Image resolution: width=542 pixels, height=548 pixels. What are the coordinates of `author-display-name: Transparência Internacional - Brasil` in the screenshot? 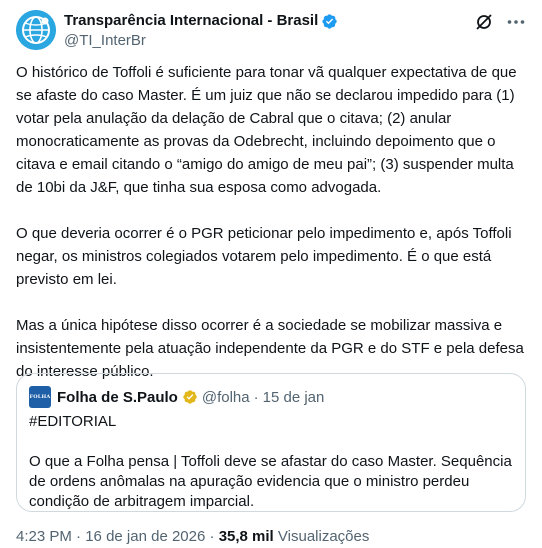 It's located at (201, 21).